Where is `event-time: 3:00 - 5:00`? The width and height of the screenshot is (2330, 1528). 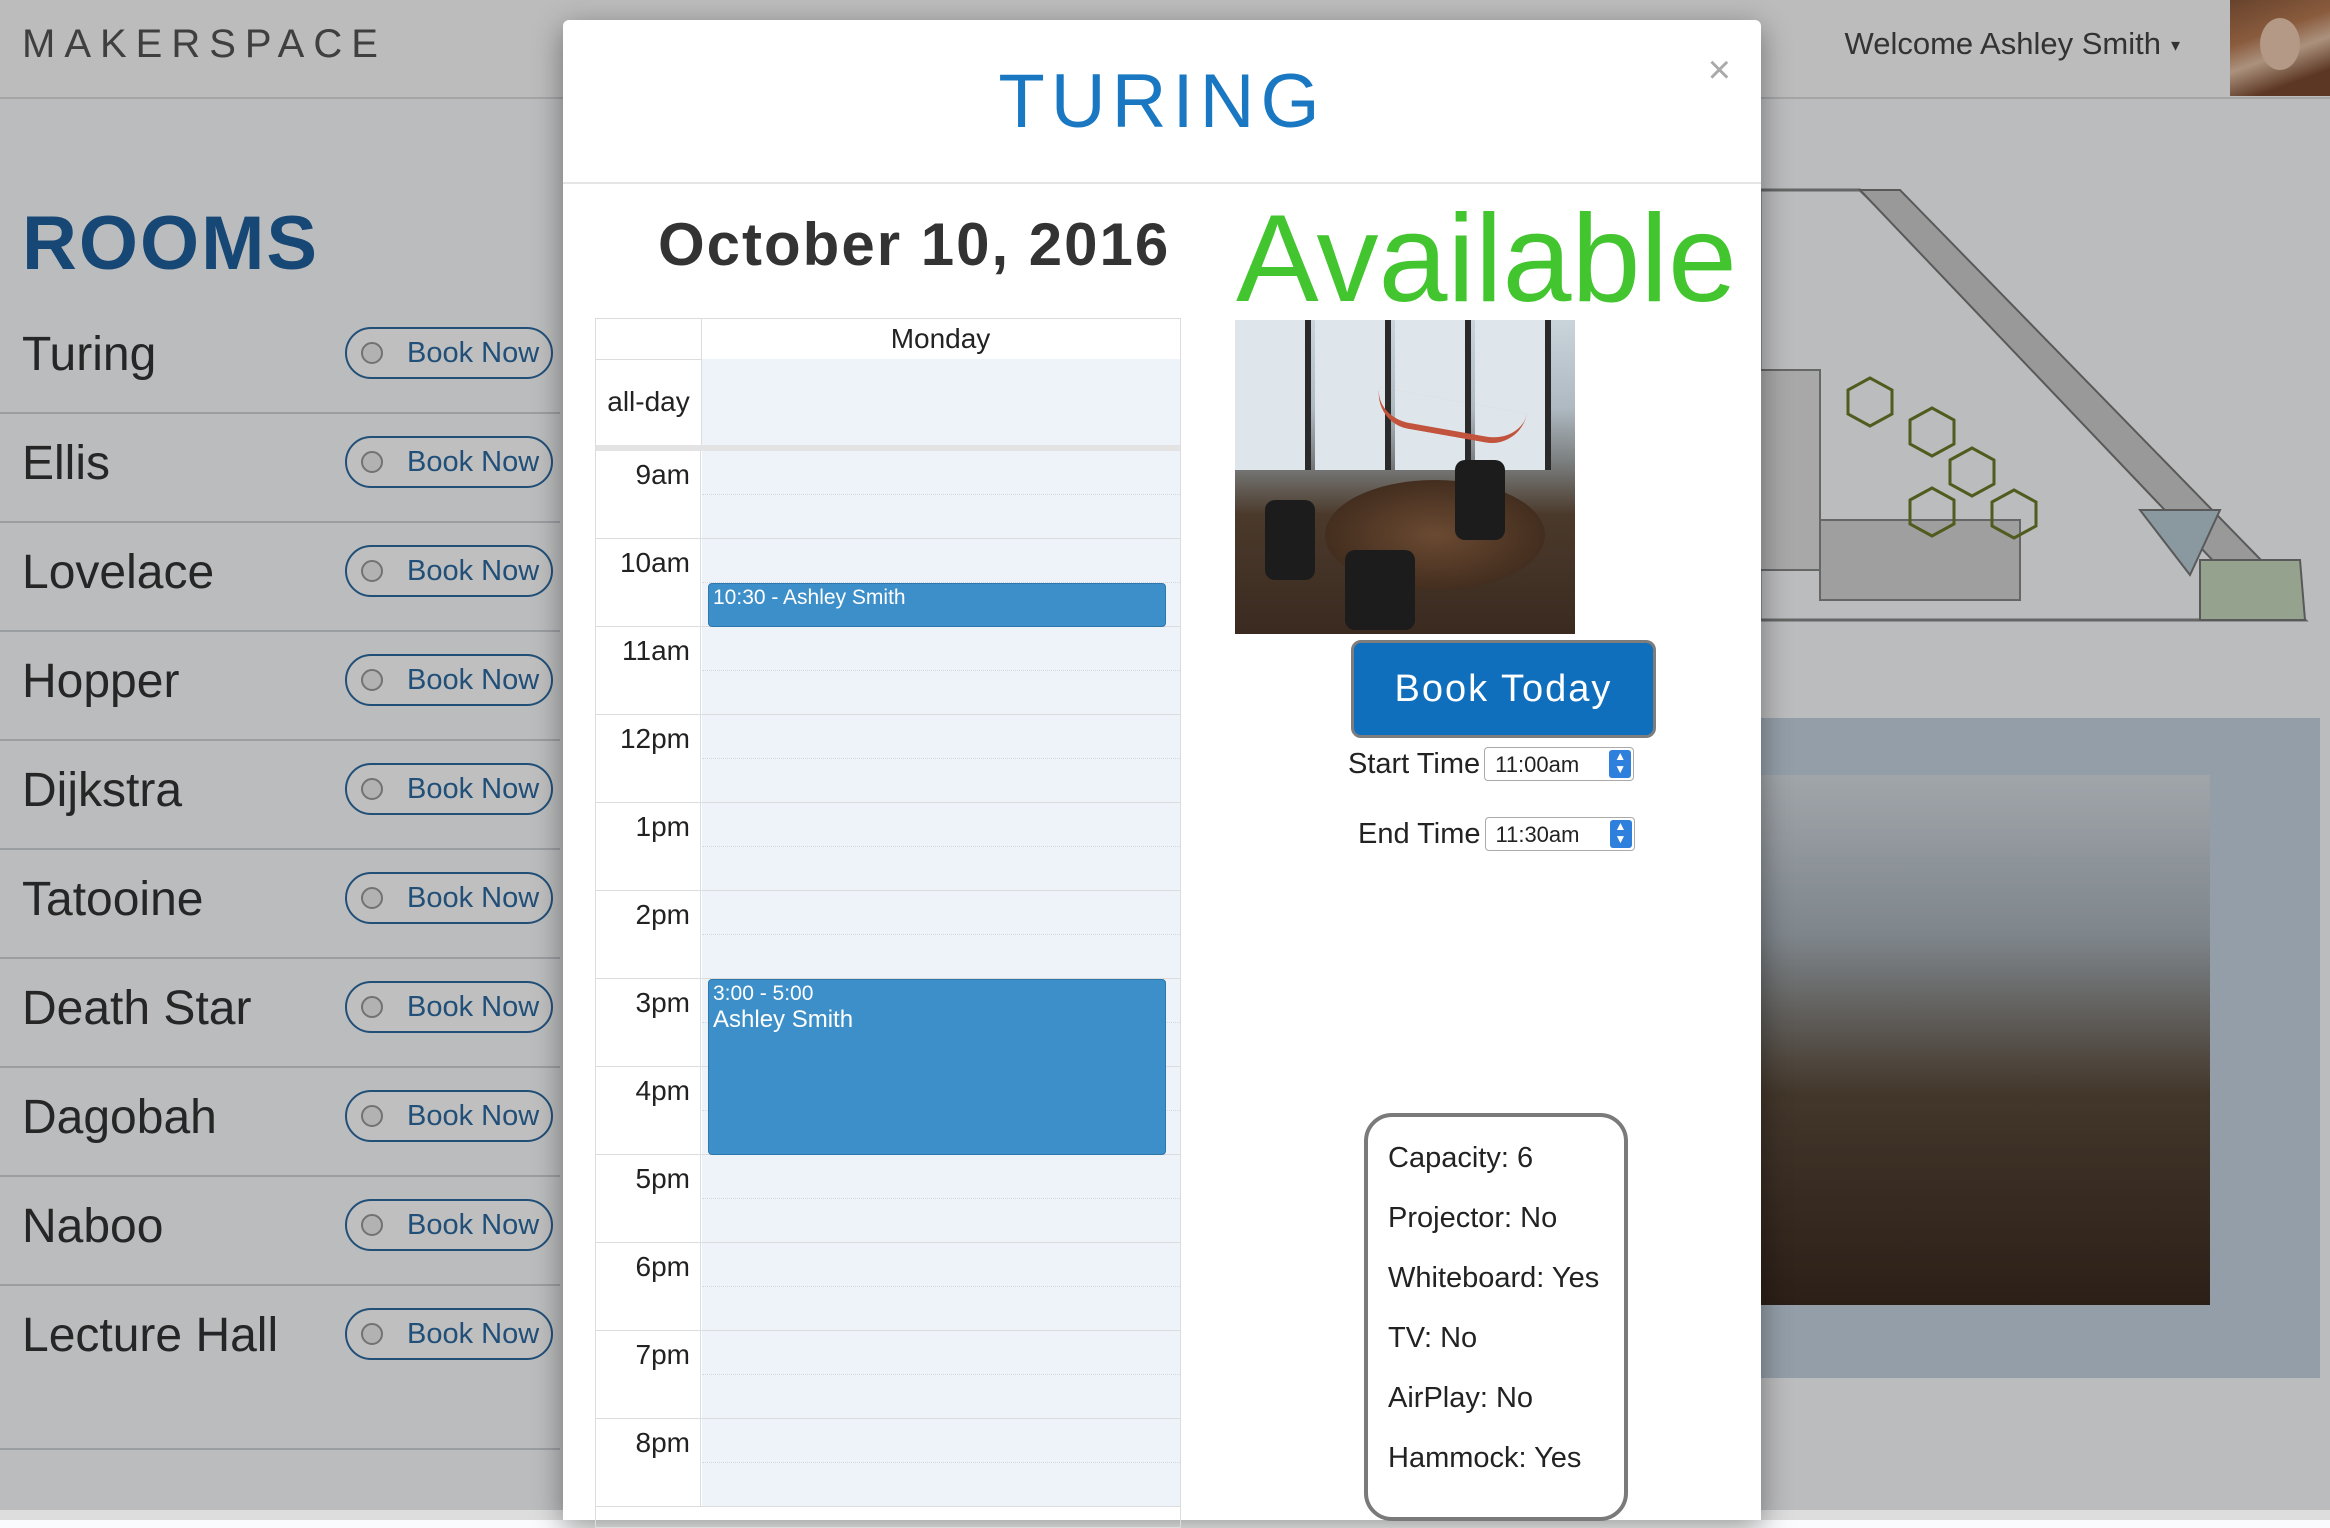 event-time: 3:00 - 5:00 is located at coordinates (763, 993).